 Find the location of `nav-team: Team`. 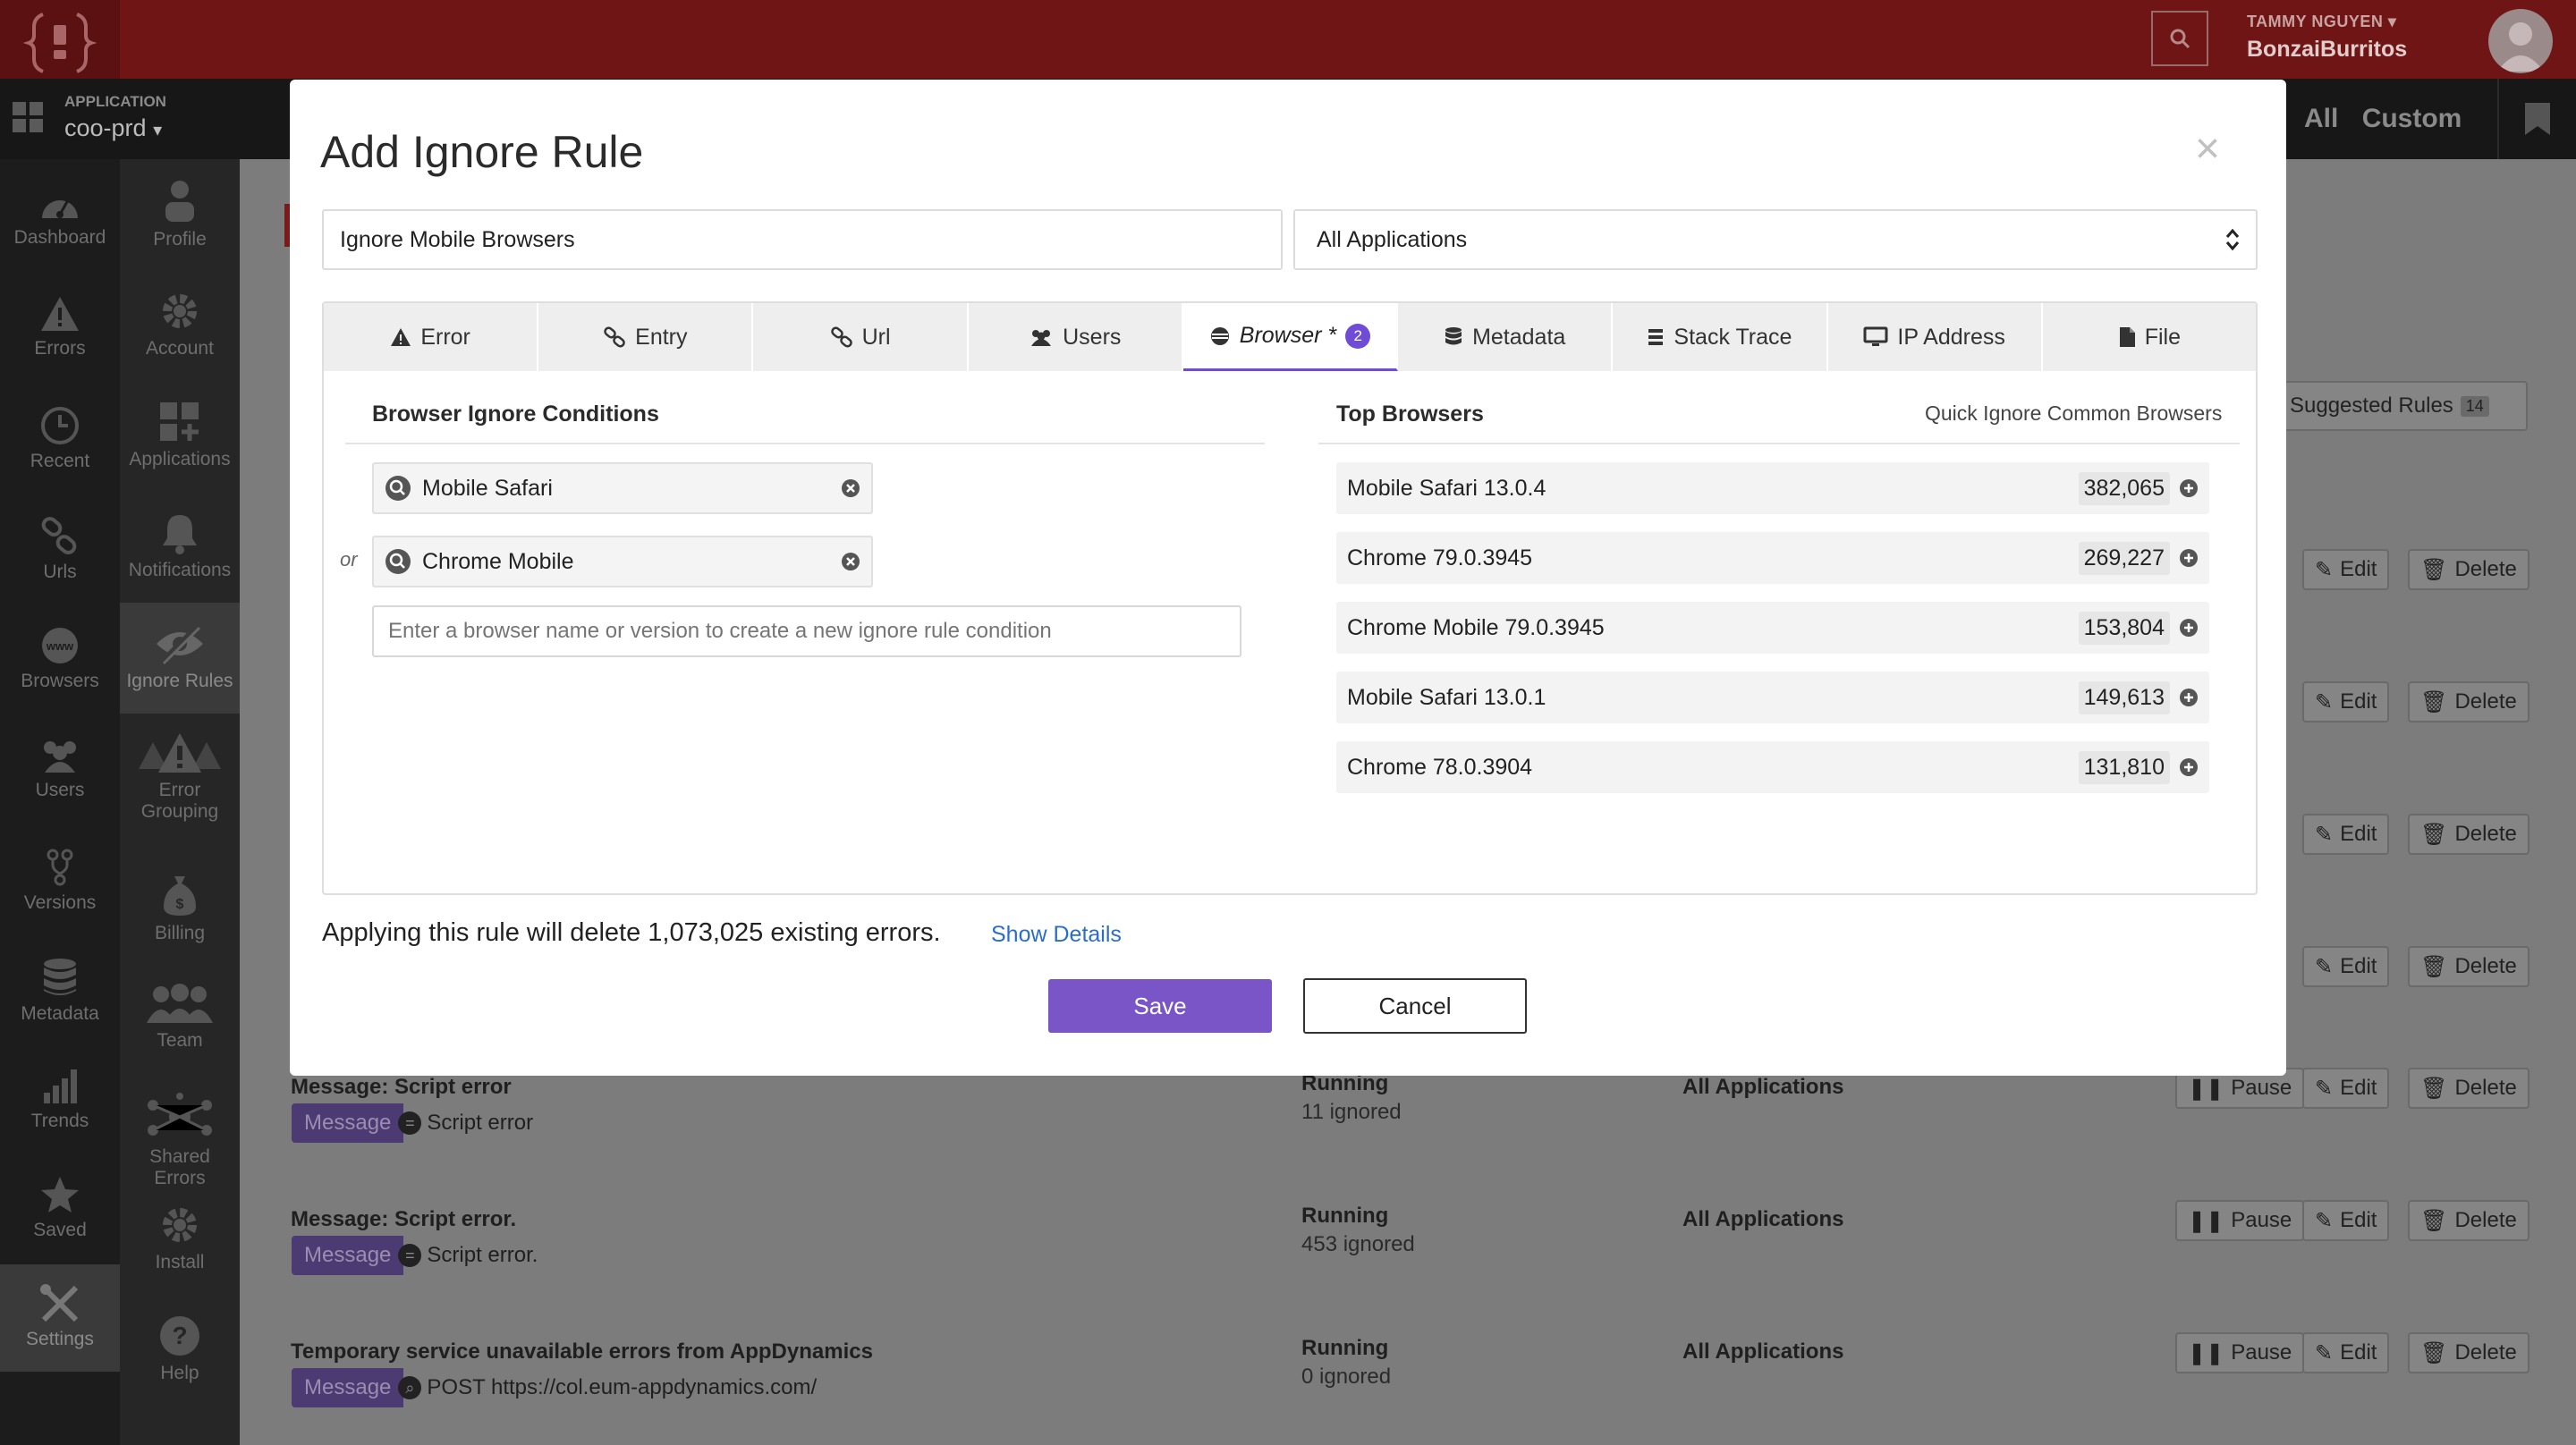

nav-team: Team is located at coordinates (180, 1018).